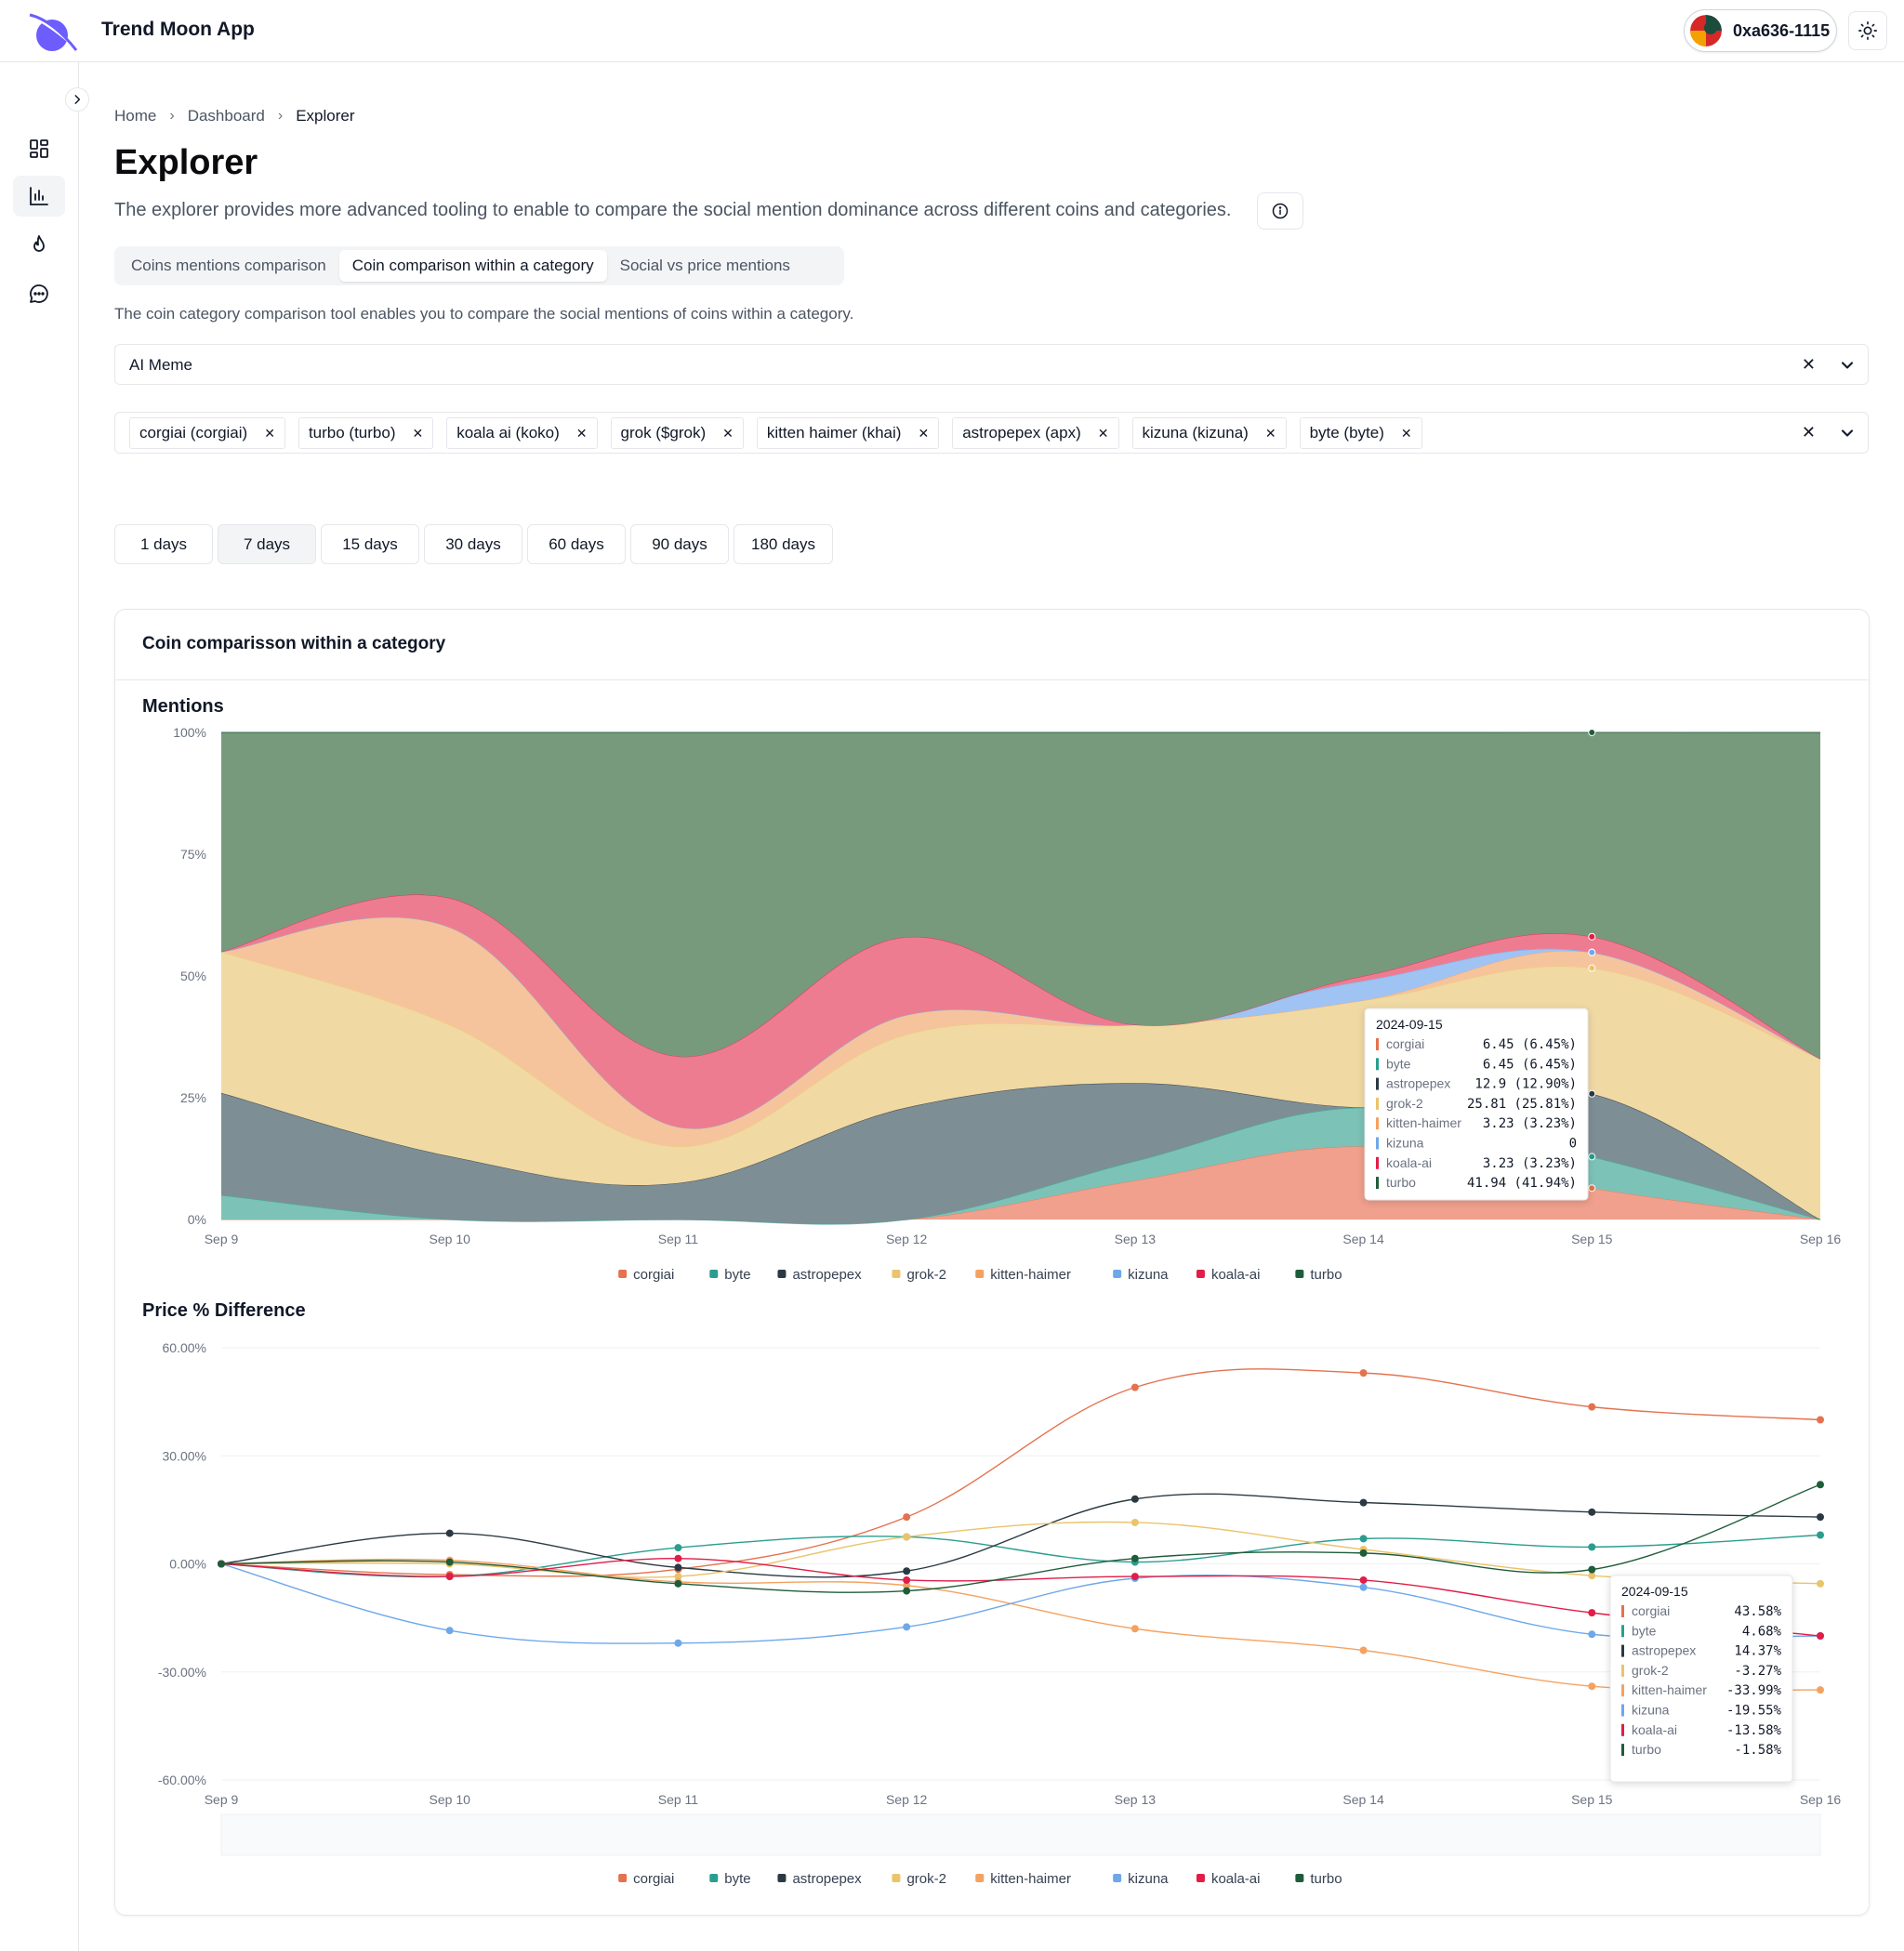 This screenshot has height=1951, width=1904. I want to click on sidebar, so click(39, 1006).